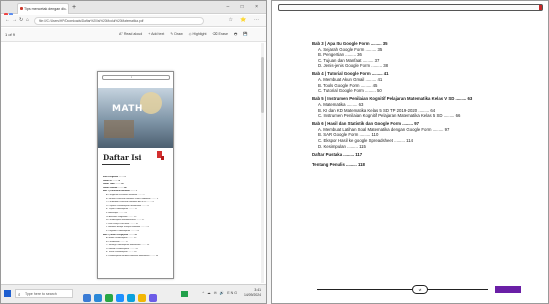  I want to click on heading-underline, so click(116, 164).